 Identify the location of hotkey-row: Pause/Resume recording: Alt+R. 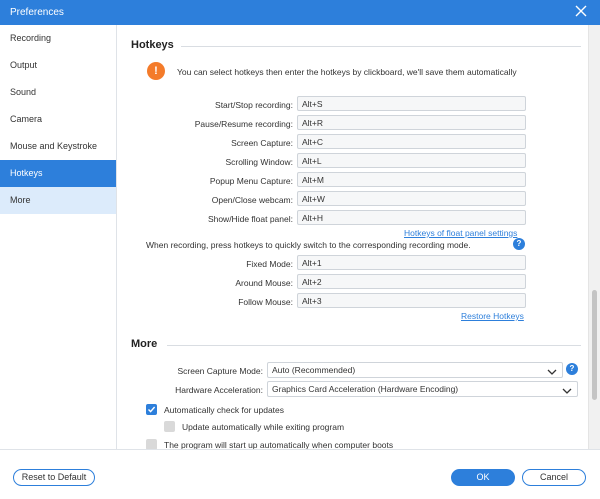
(353, 123).